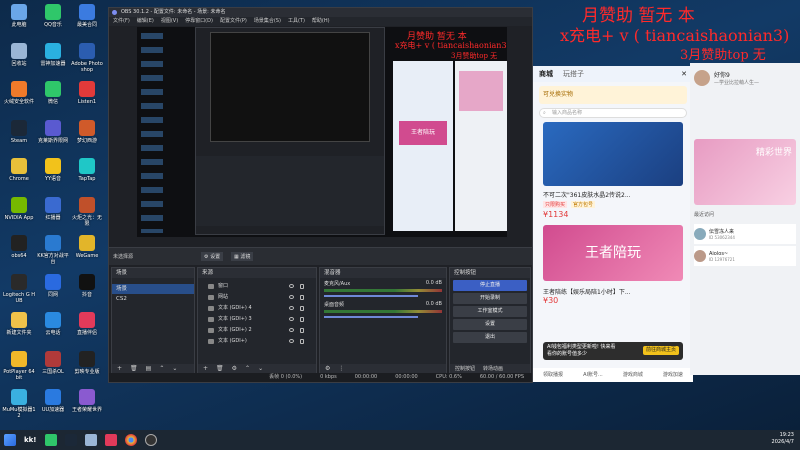 Image resolution: width=800 pixels, height=450 pixels. Describe the element at coordinates (19, 170) in the screenshot. I see `desktop-icon: Chrome` at that location.